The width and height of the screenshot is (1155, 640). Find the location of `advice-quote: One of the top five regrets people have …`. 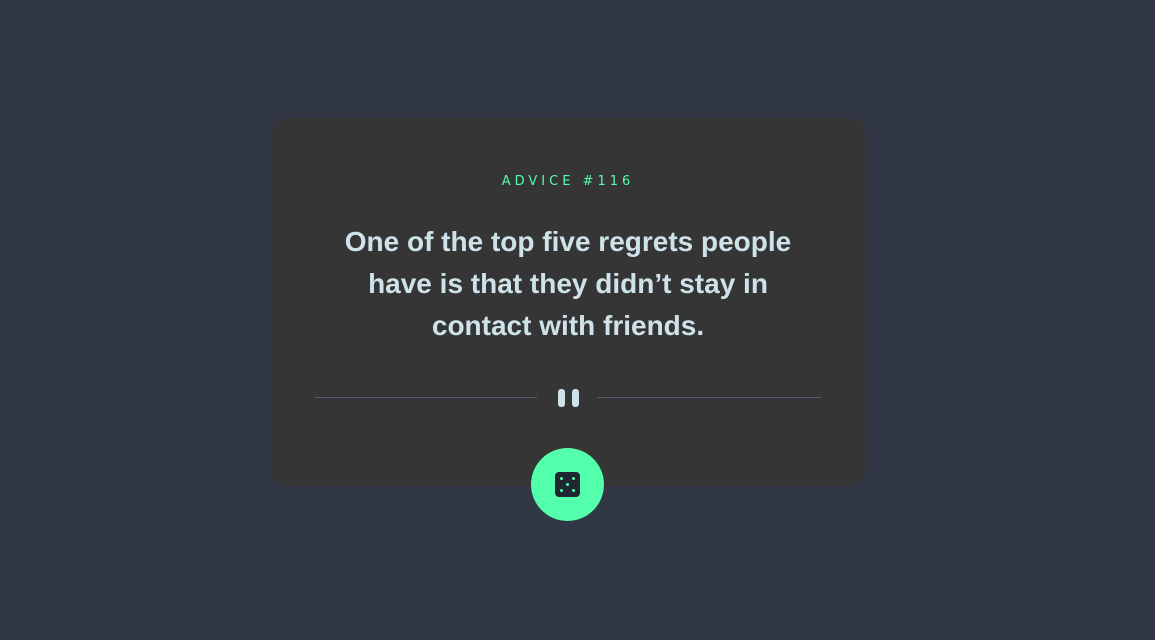

advice-quote: One of the top five regrets people have … is located at coordinates (568, 283).